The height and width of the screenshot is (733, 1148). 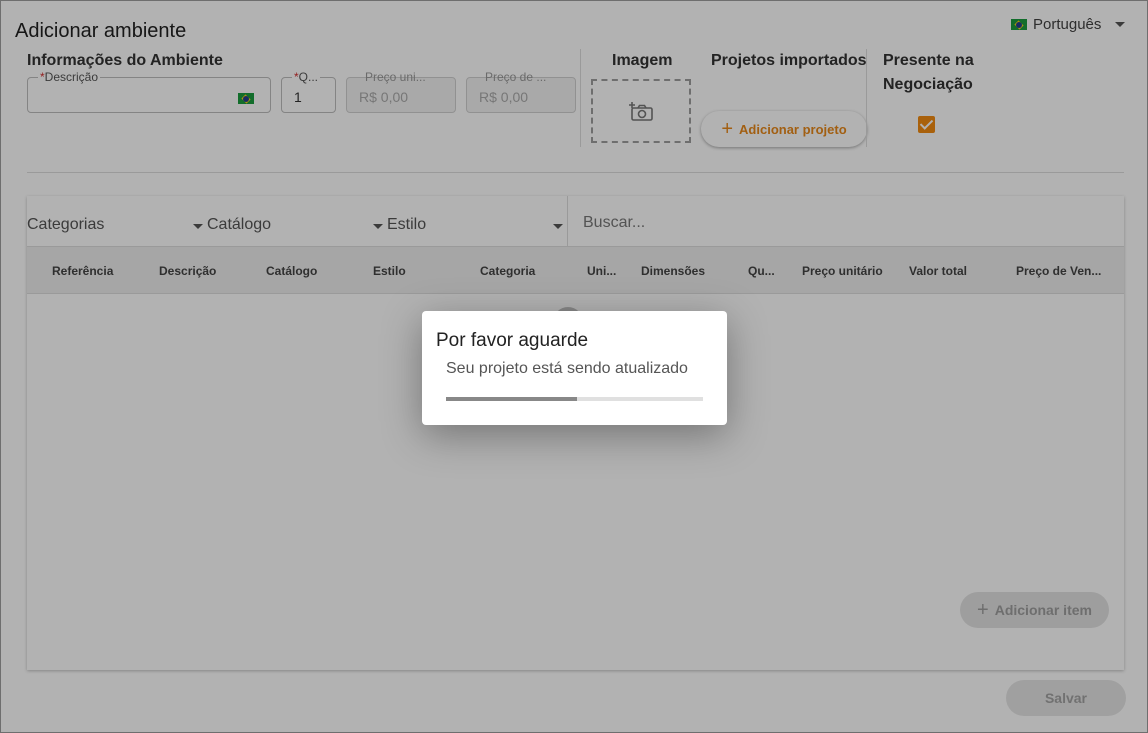 What do you see at coordinates (512, 399) in the screenshot?
I see `progress-fill` at bounding box center [512, 399].